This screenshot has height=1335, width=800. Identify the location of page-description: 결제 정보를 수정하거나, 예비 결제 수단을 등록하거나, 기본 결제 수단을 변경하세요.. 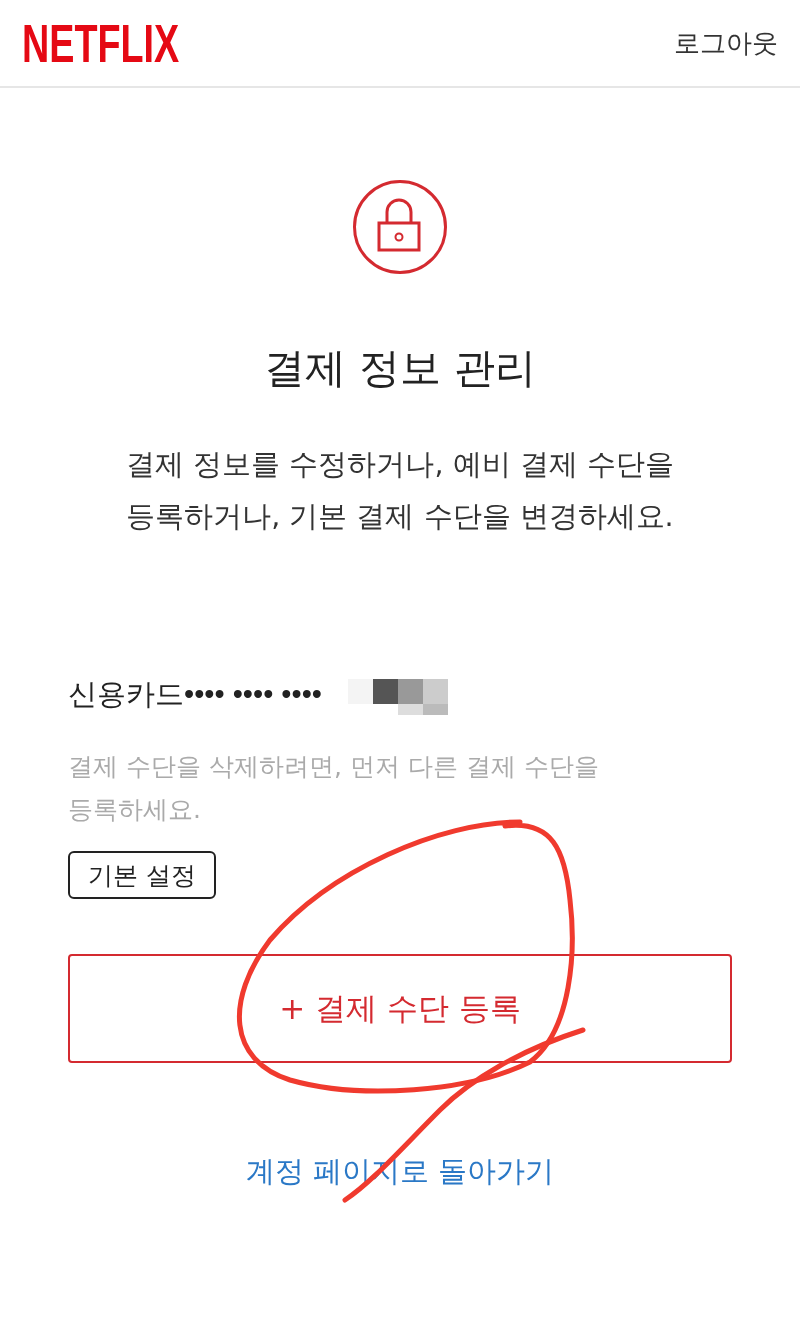
(400, 491).